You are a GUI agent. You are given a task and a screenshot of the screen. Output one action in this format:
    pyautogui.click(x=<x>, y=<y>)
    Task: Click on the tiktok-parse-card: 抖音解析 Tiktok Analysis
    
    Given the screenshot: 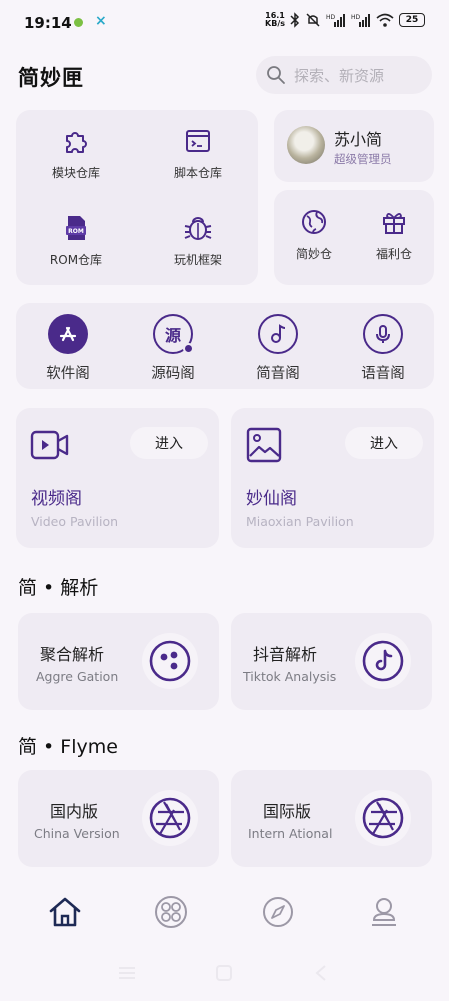 What is the action you would take?
    pyautogui.click(x=331, y=661)
    